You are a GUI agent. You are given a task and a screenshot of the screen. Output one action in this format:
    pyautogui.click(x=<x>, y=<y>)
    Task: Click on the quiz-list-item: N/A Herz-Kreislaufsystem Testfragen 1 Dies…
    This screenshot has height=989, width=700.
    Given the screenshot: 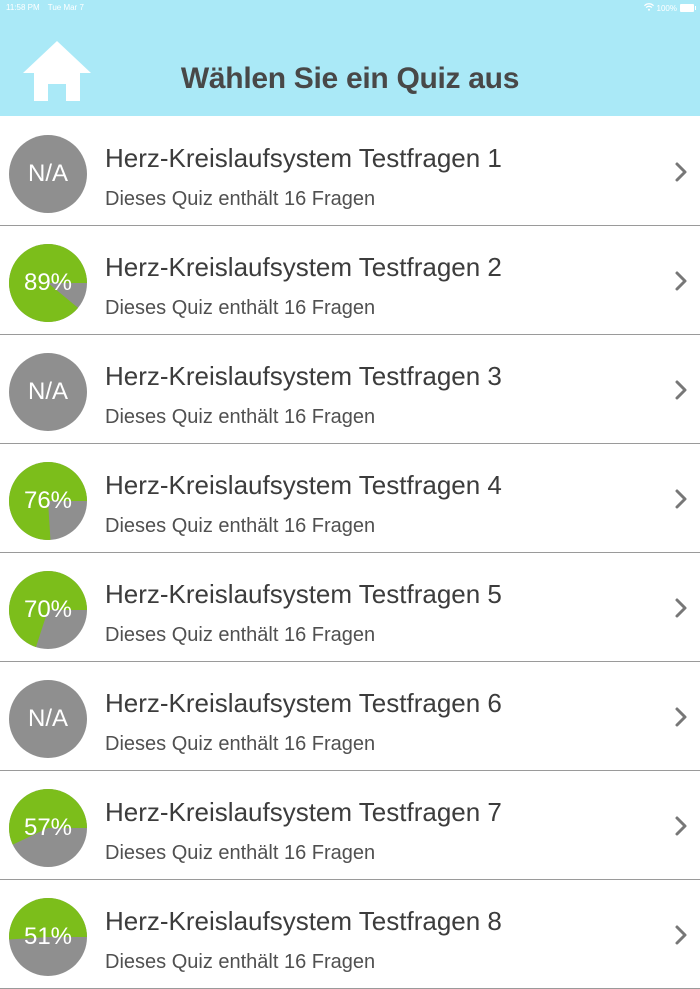 What is the action you would take?
    pyautogui.click(x=350, y=171)
    